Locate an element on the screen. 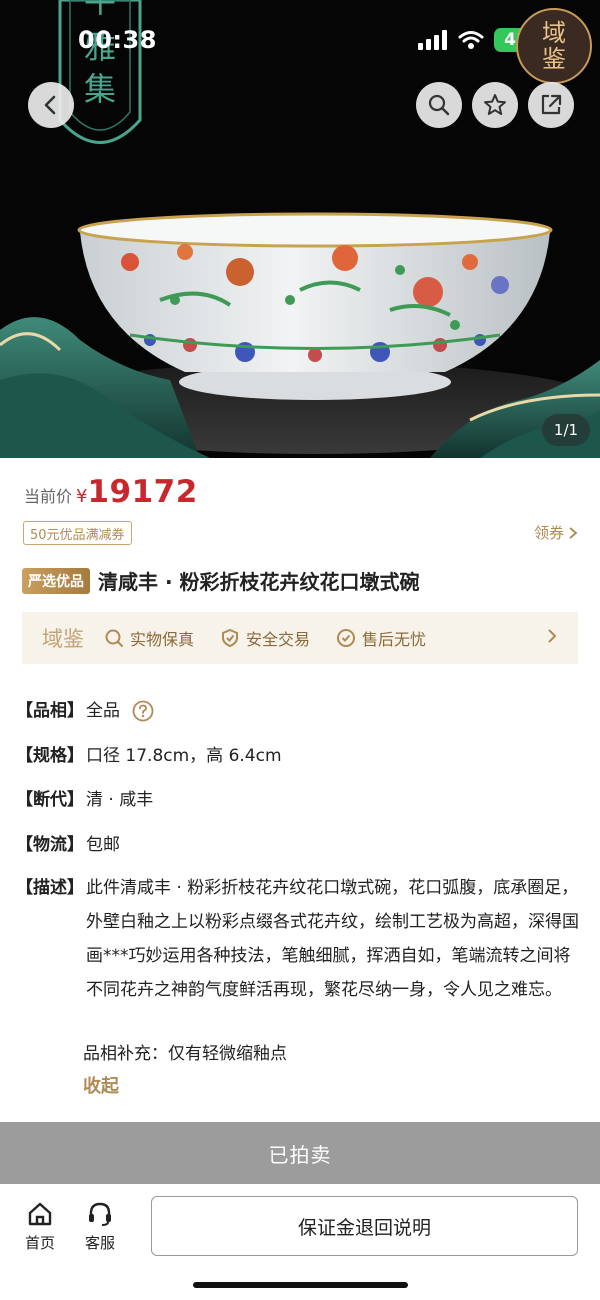 The height and width of the screenshot is (1300, 600). search-icon is located at coordinates (114, 638).